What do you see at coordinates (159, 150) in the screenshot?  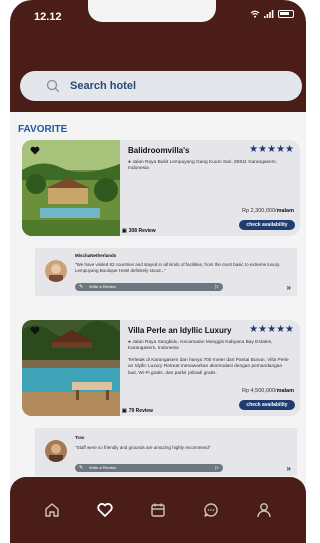 I see `hotel-name: Balidroomvilla's` at bounding box center [159, 150].